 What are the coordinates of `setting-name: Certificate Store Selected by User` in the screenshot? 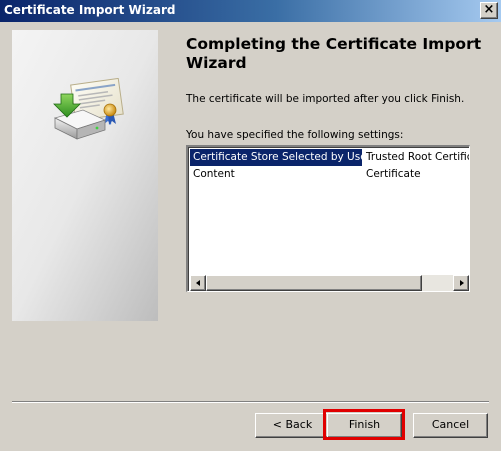 It's located at (276, 157).